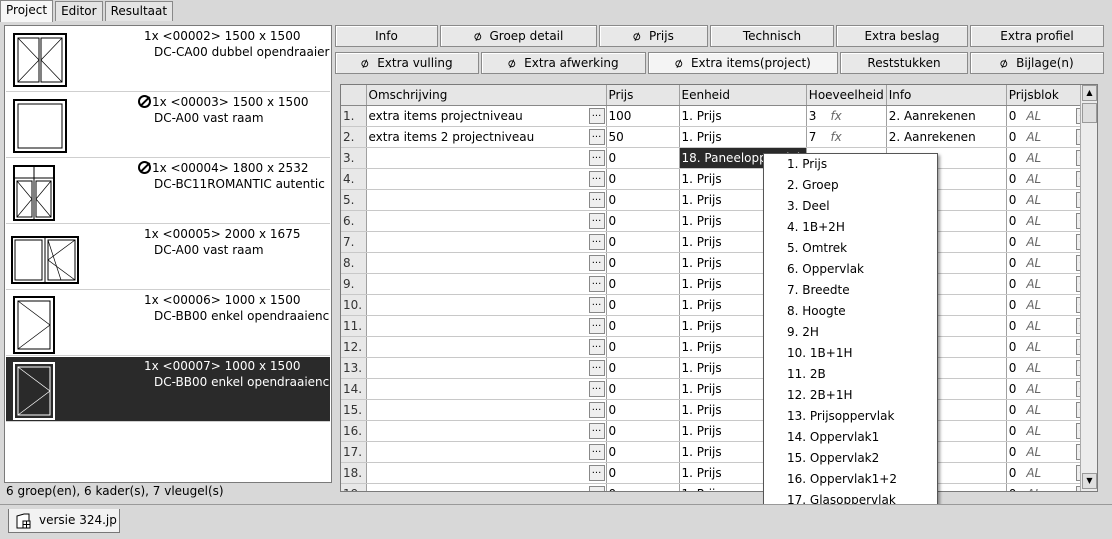 Image resolution: width=1112 pixels, height=539 pixels. I want to click on hoeveelheid-cell: 7 fx, so click(846, 137).